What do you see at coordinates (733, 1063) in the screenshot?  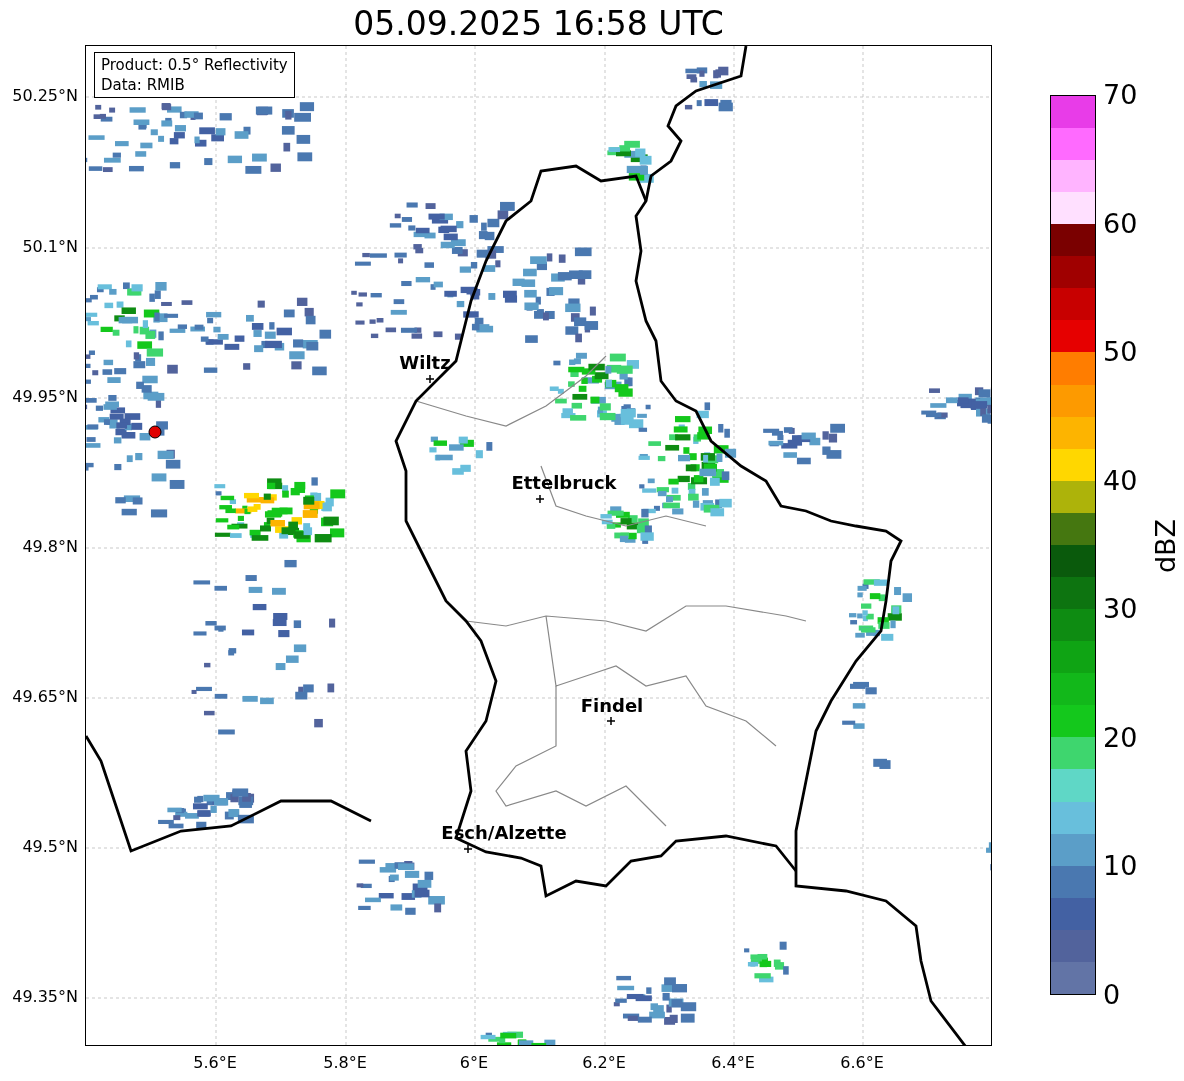 I see `longitude-label: 6.4°E` at bounding box center [733, 1063].